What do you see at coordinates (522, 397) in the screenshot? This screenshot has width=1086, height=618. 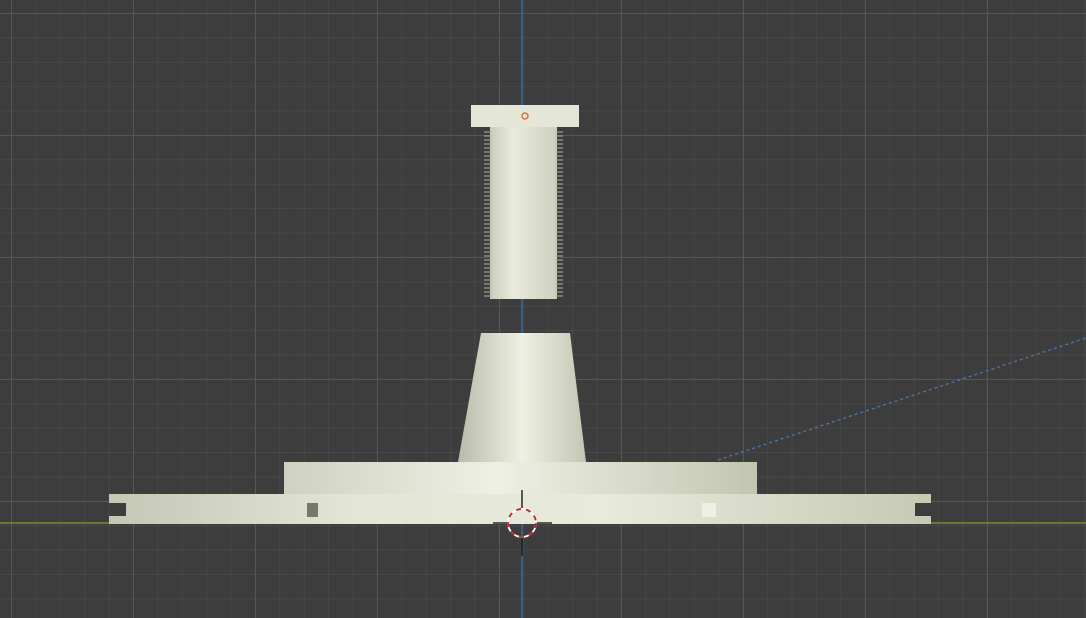 I see `tapered-cone` at bounding box center [522, 397].